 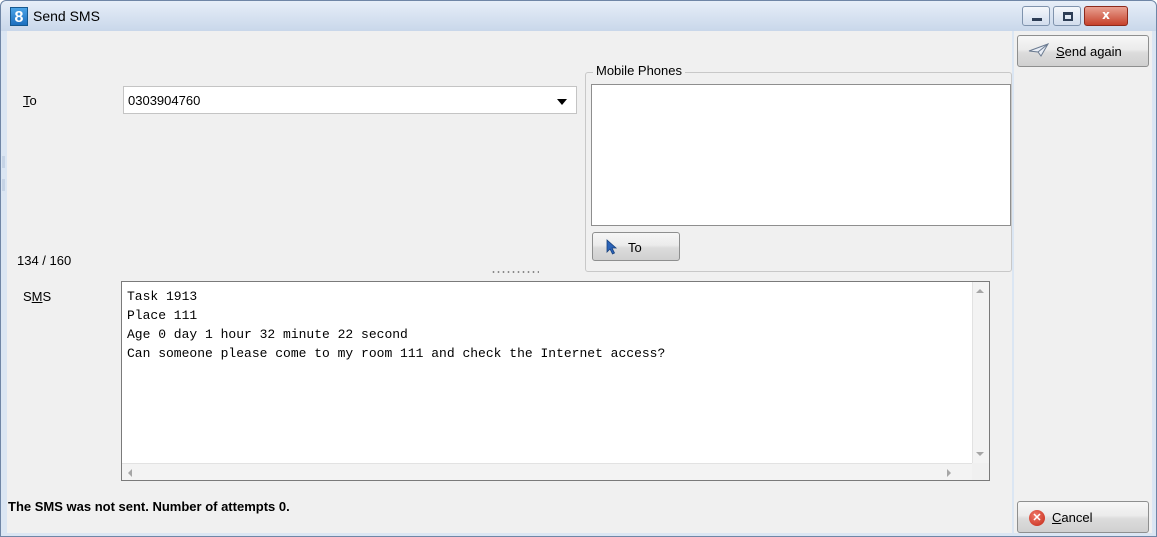 What do you see at coordinates (162, 315) in the screenshot?
I see `sms-line: Place 111` at bounding box center [162, 315].